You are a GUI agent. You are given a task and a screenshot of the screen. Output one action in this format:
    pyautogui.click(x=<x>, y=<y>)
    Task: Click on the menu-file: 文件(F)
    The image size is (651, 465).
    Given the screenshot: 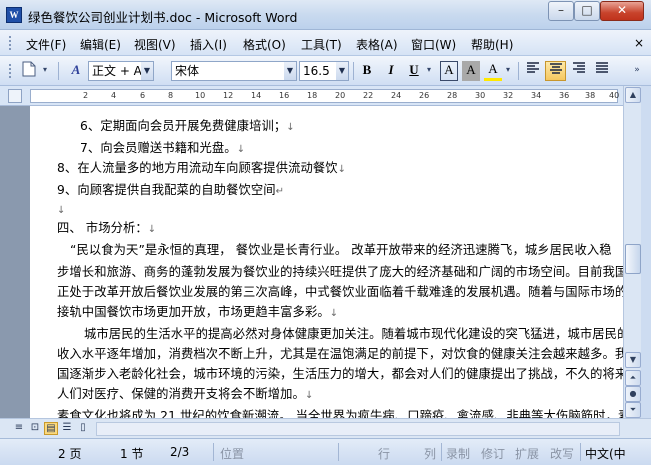 What is the action you would take?
    pyautogui.click(x=46, y=44)
    